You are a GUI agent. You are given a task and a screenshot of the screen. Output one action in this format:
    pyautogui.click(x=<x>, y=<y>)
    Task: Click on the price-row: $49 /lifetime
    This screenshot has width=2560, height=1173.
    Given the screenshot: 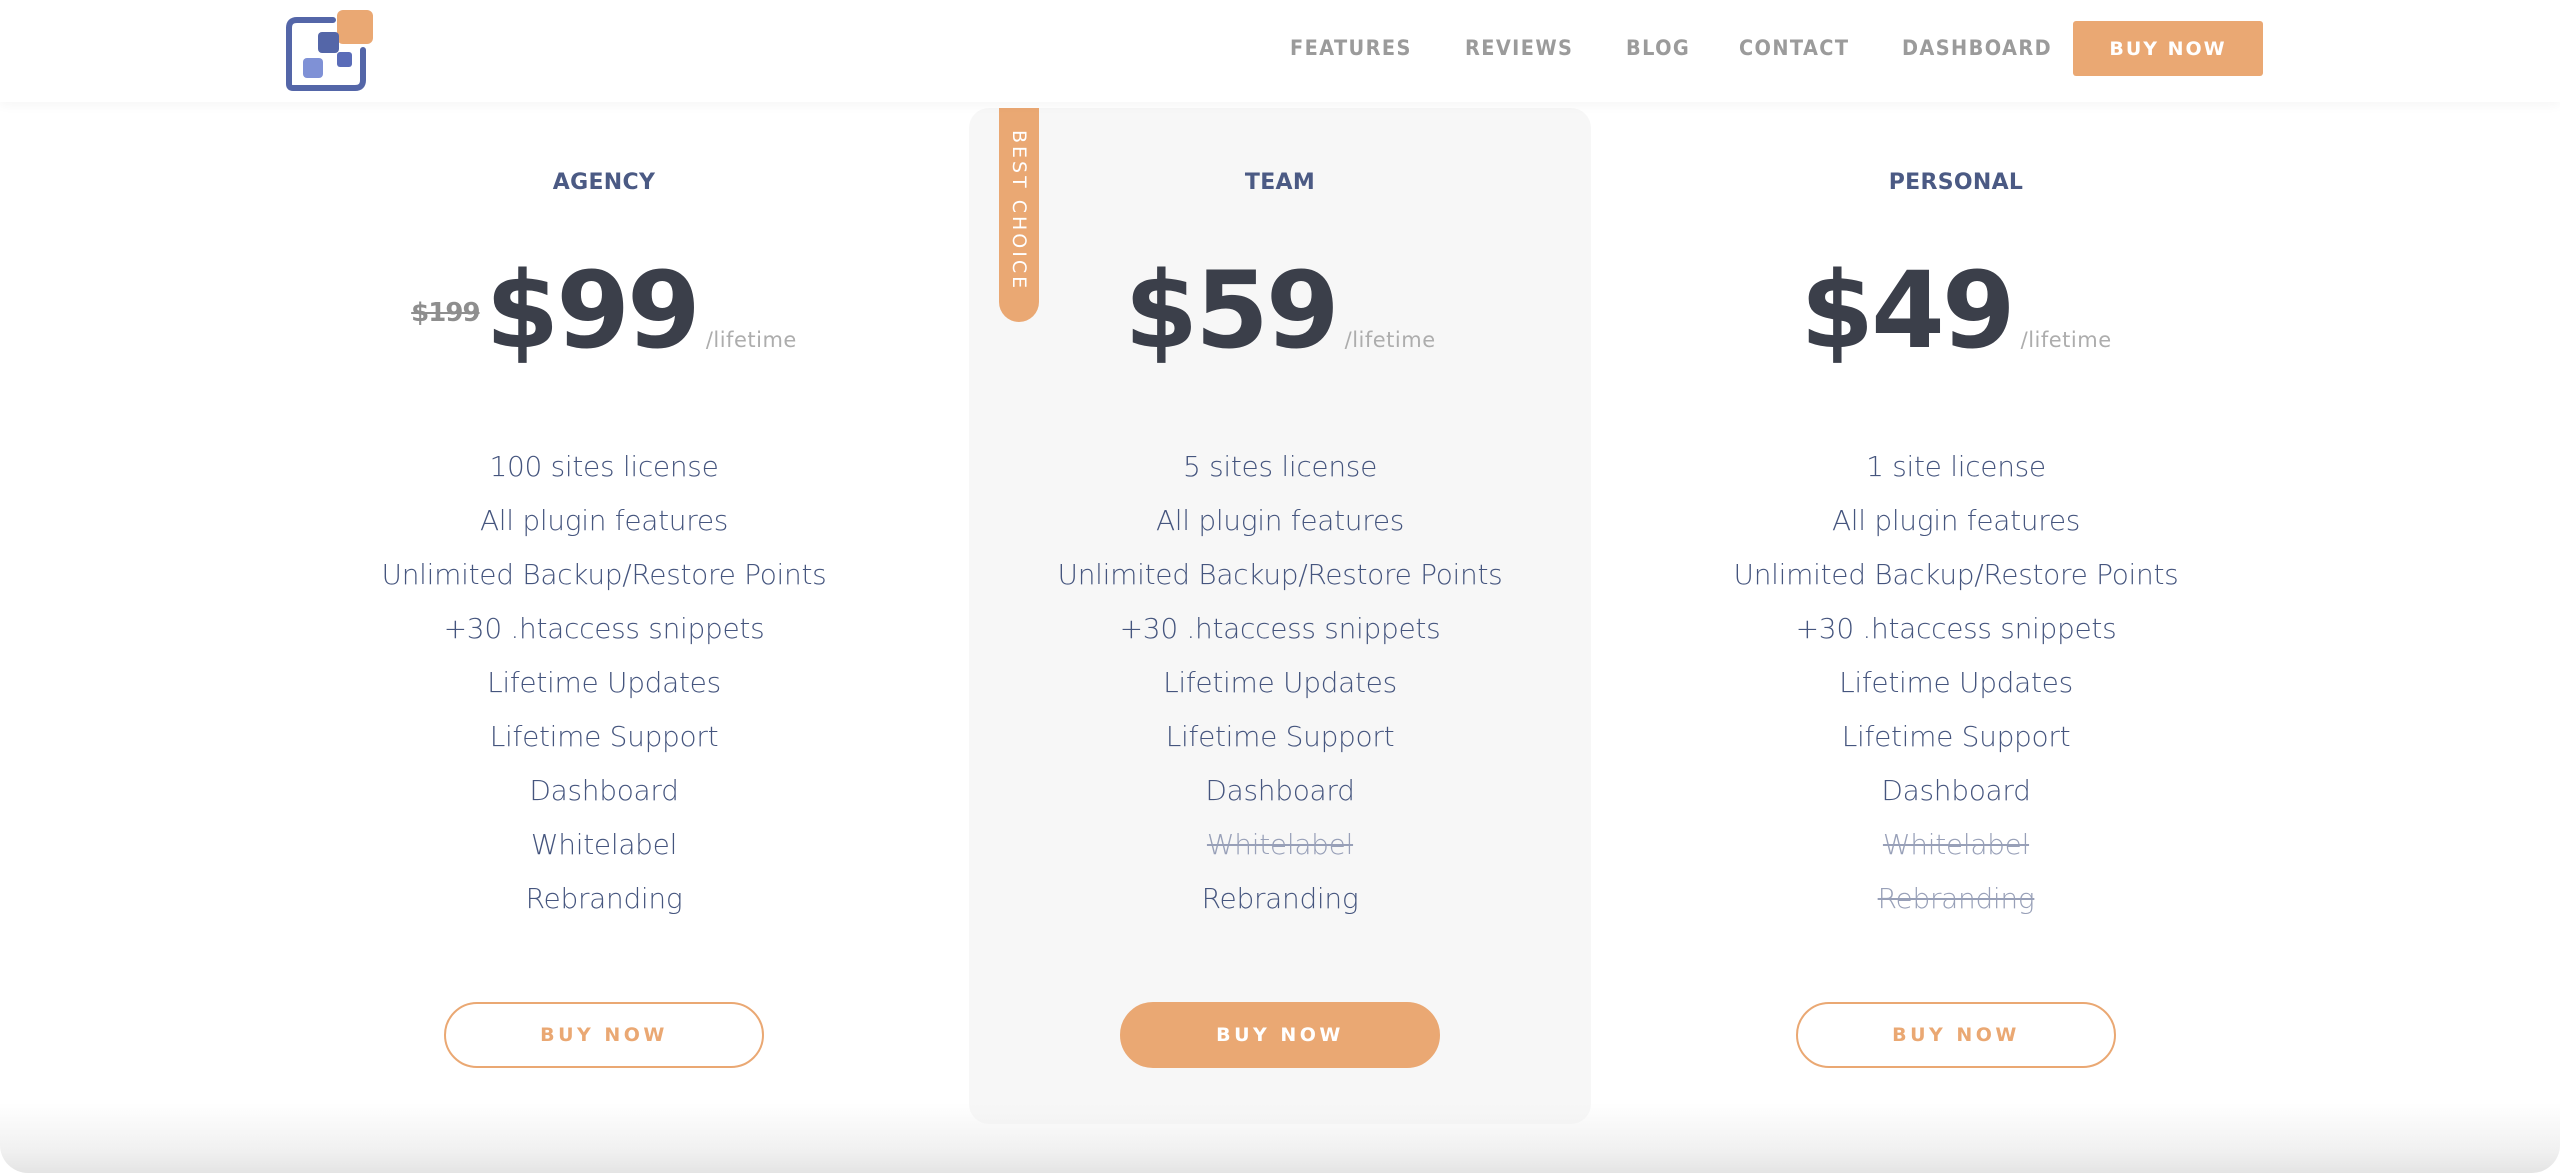 What is the action you would take?
    pyautogui.click(x=1956, y=311)
    